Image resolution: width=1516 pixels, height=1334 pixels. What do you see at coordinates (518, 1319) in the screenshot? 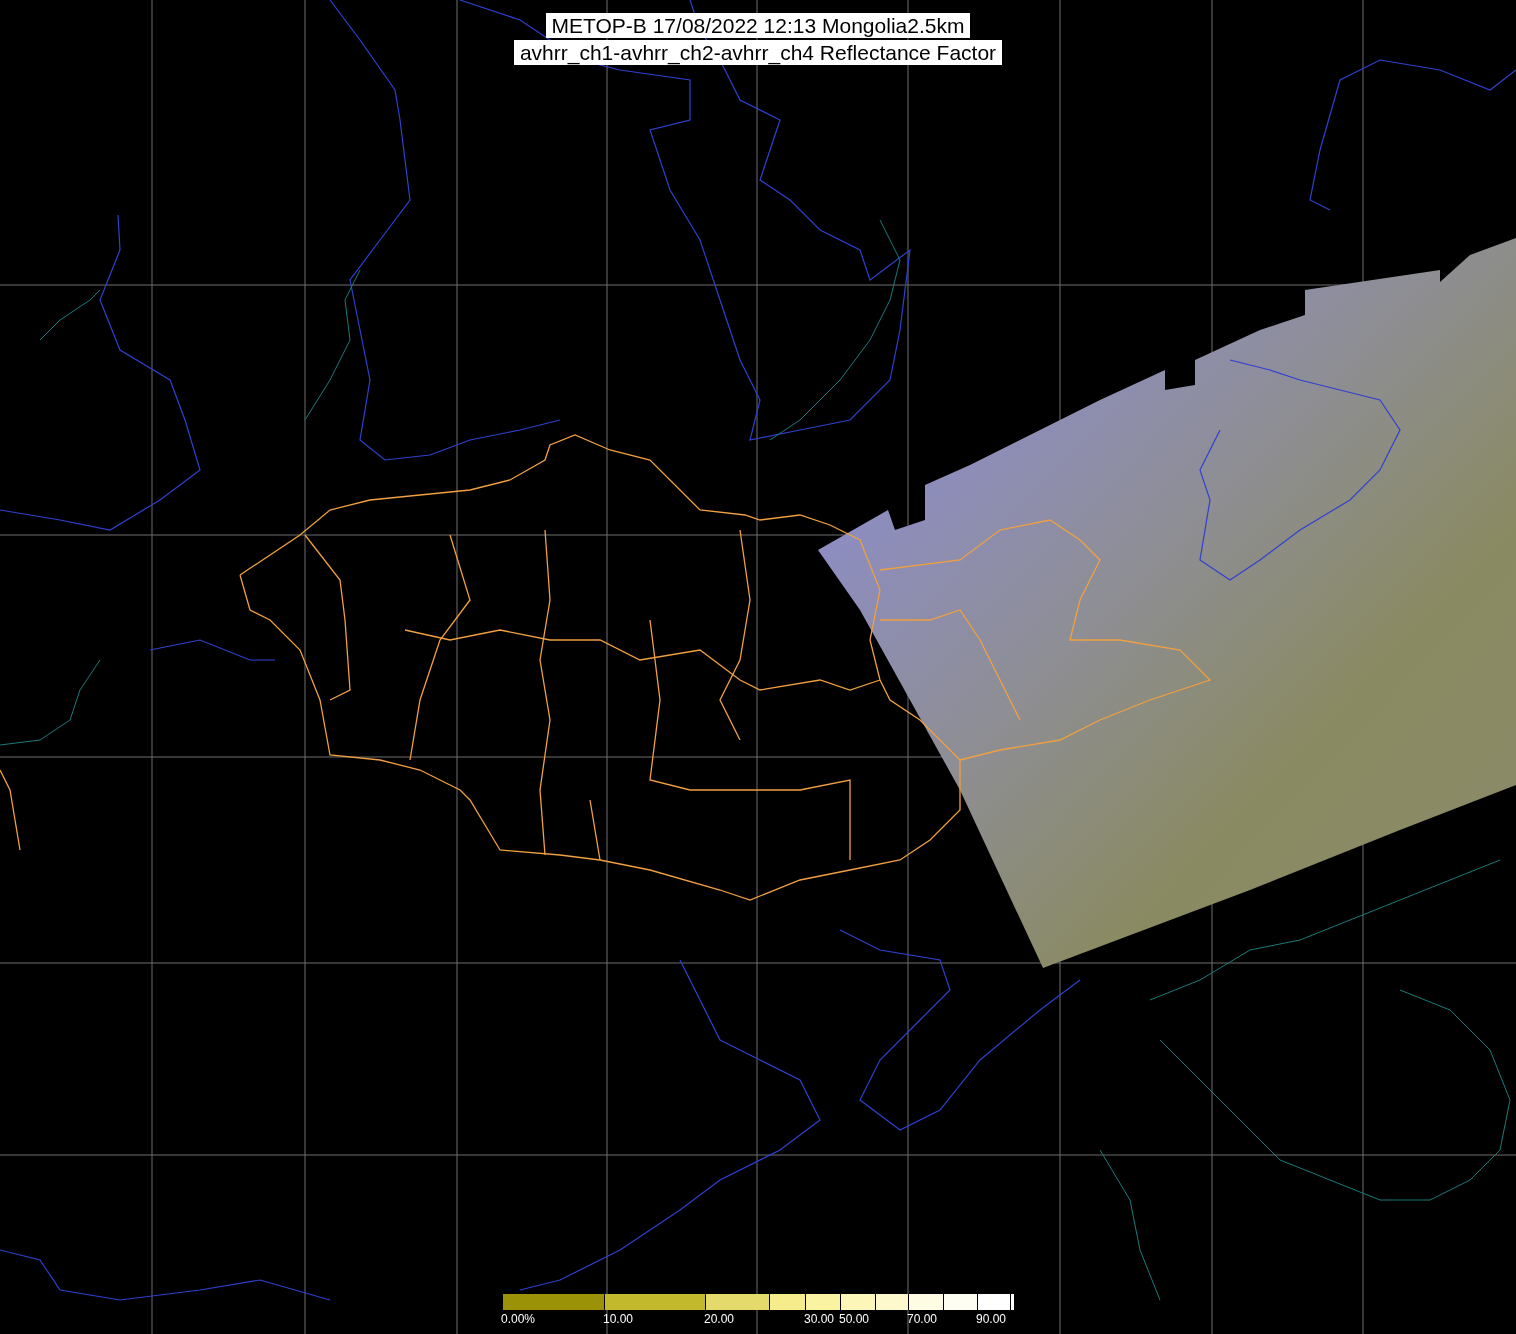
I see `colorbar-label: 0.00%` at bounding box center [518, 1319].